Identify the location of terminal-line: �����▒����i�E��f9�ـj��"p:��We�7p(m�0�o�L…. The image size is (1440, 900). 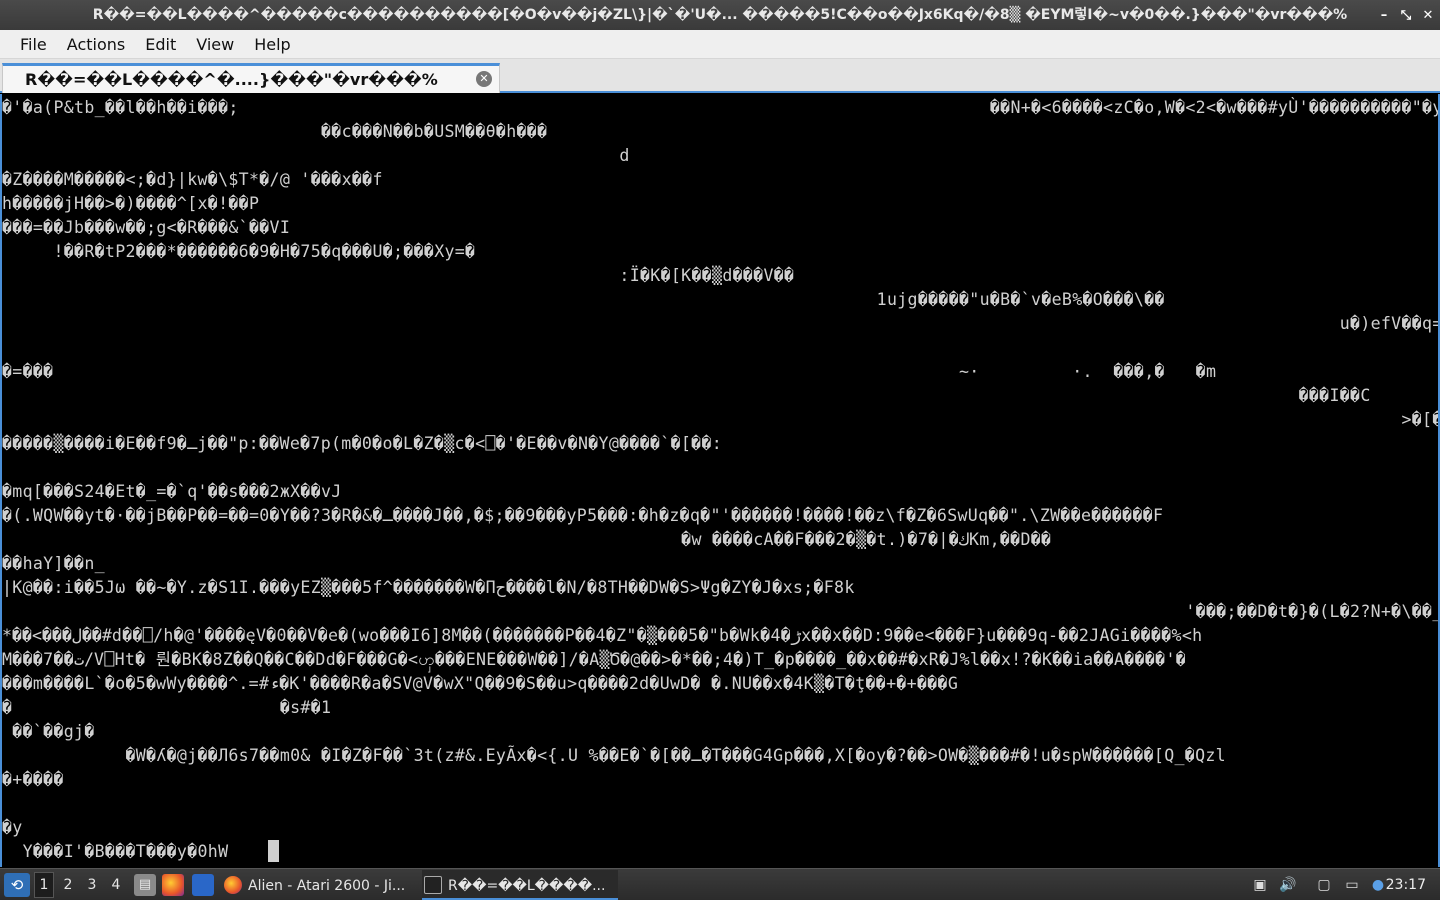
(362, 443).